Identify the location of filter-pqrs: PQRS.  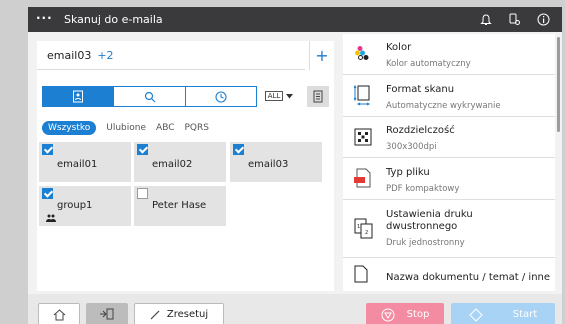
(197, 128).